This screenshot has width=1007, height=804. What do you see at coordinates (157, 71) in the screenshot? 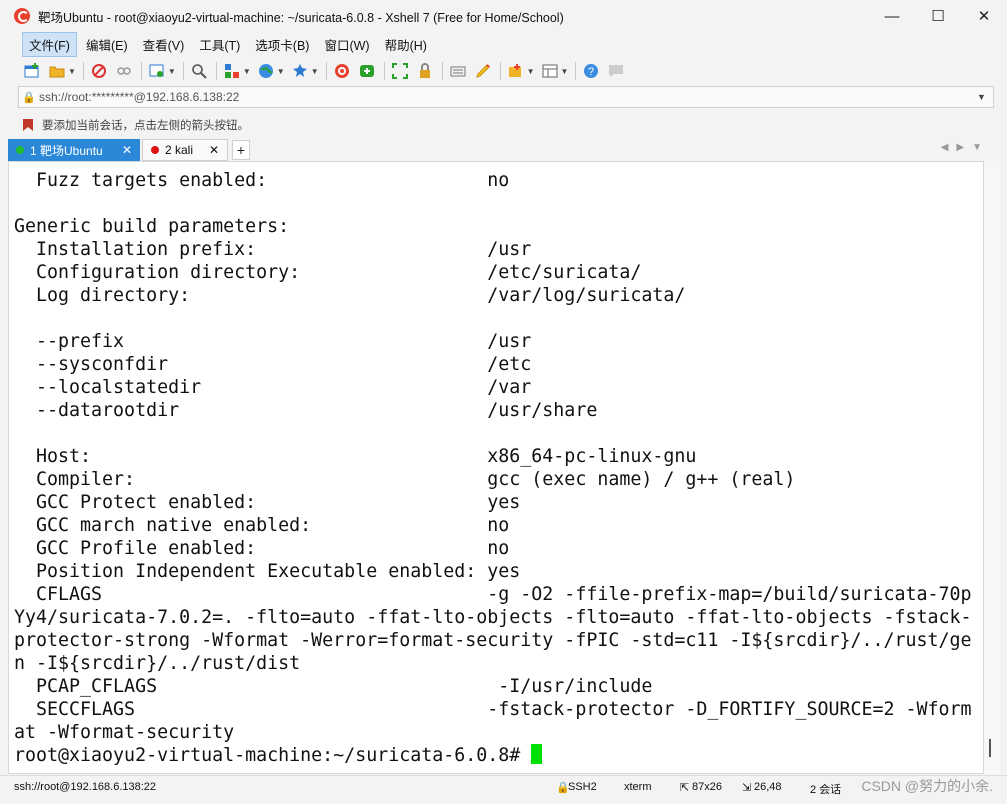
I see `properties-icon` at bounding box center [157, 71].